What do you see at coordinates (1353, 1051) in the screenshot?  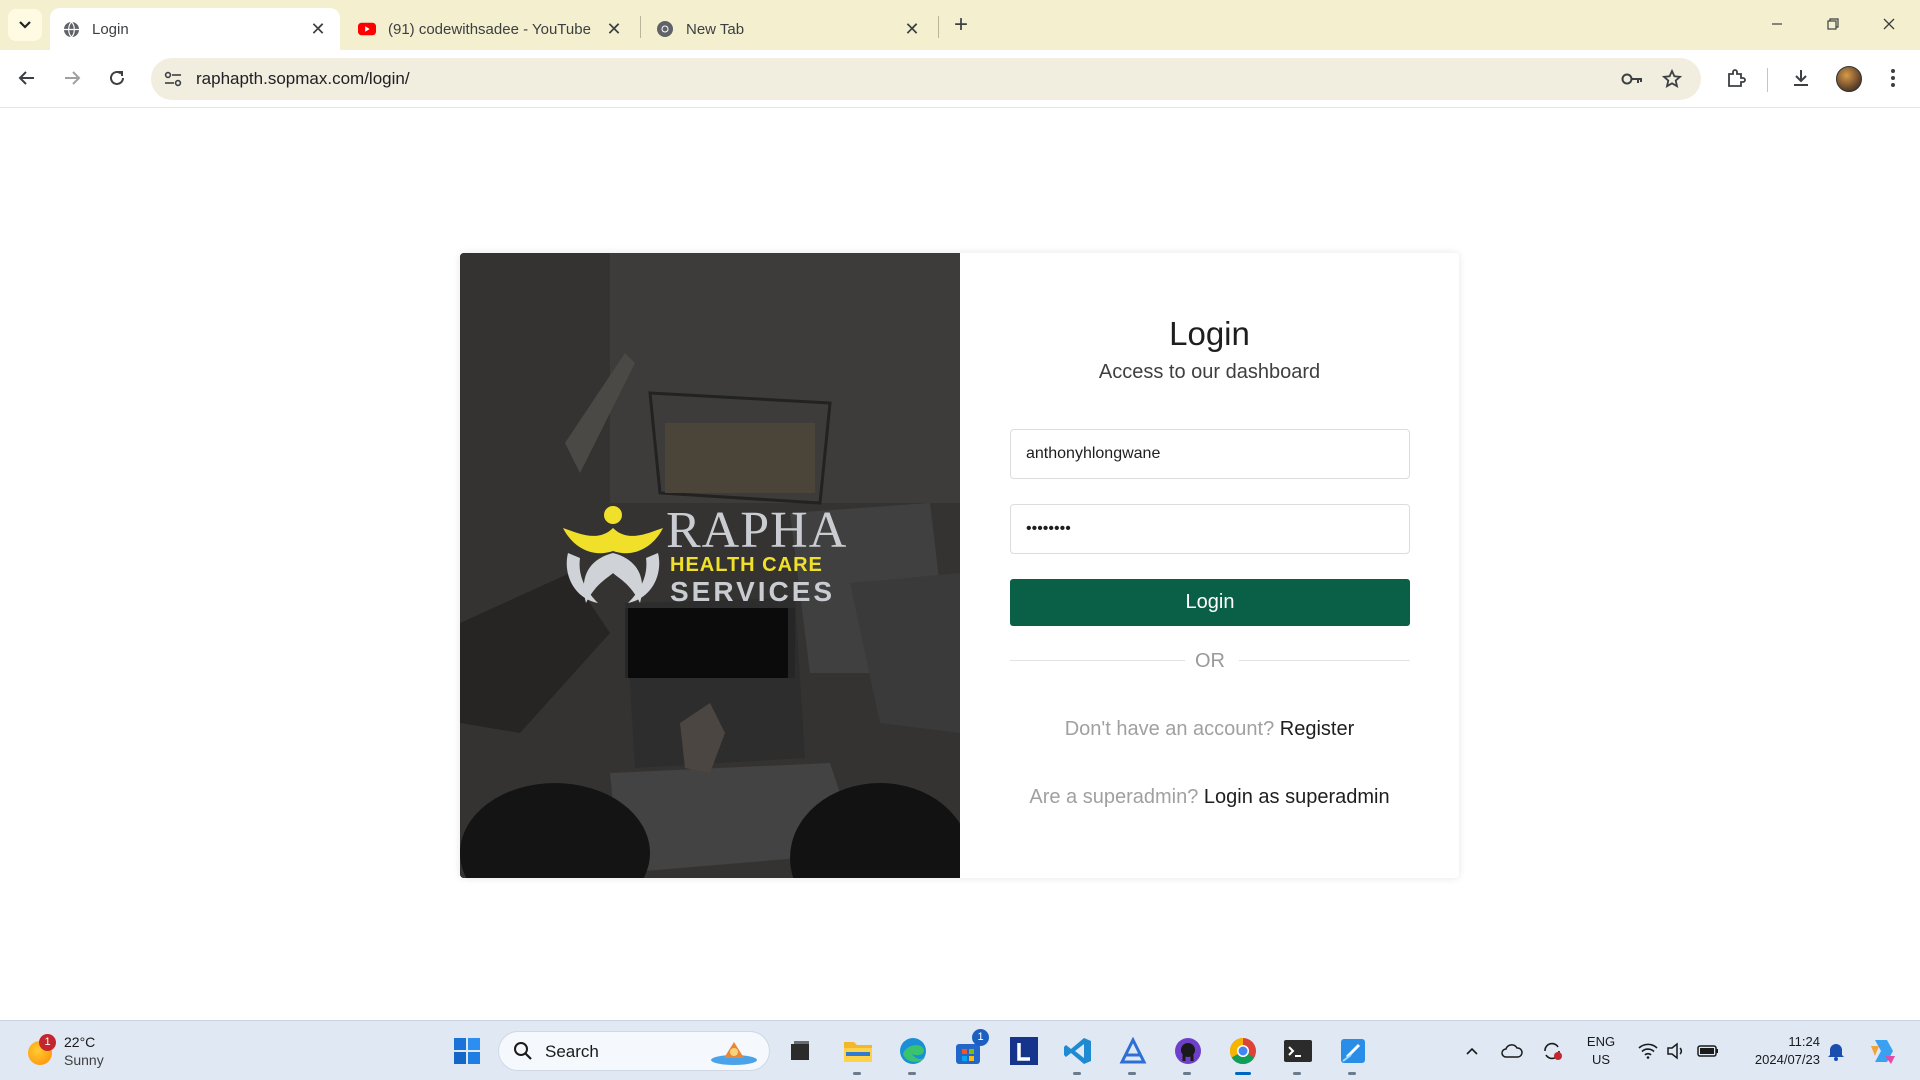 I see `paint-icon` at bounding box center [1353, 1051].